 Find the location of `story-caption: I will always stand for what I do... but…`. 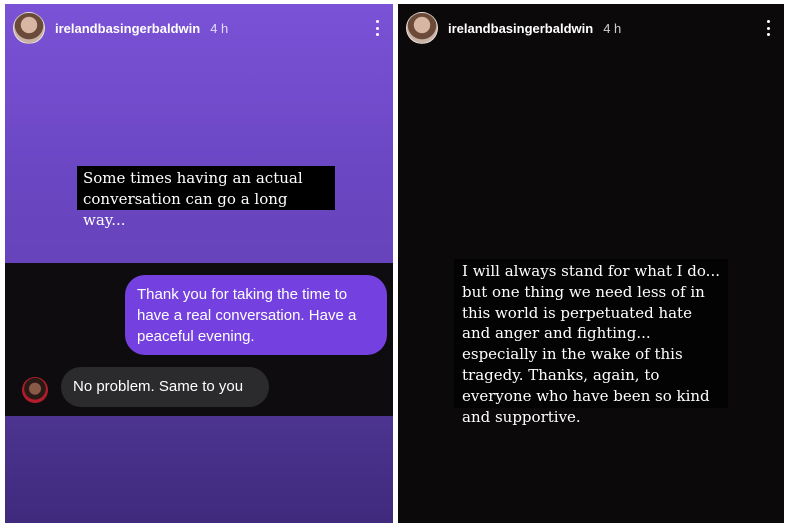

story-caption: I will always stand for what I do... but… is located at coordinates (591, 342).